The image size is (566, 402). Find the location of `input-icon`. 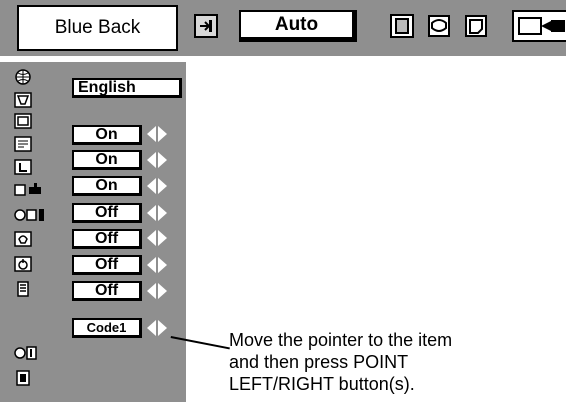

input-icon is located at coordinates (206, 26).